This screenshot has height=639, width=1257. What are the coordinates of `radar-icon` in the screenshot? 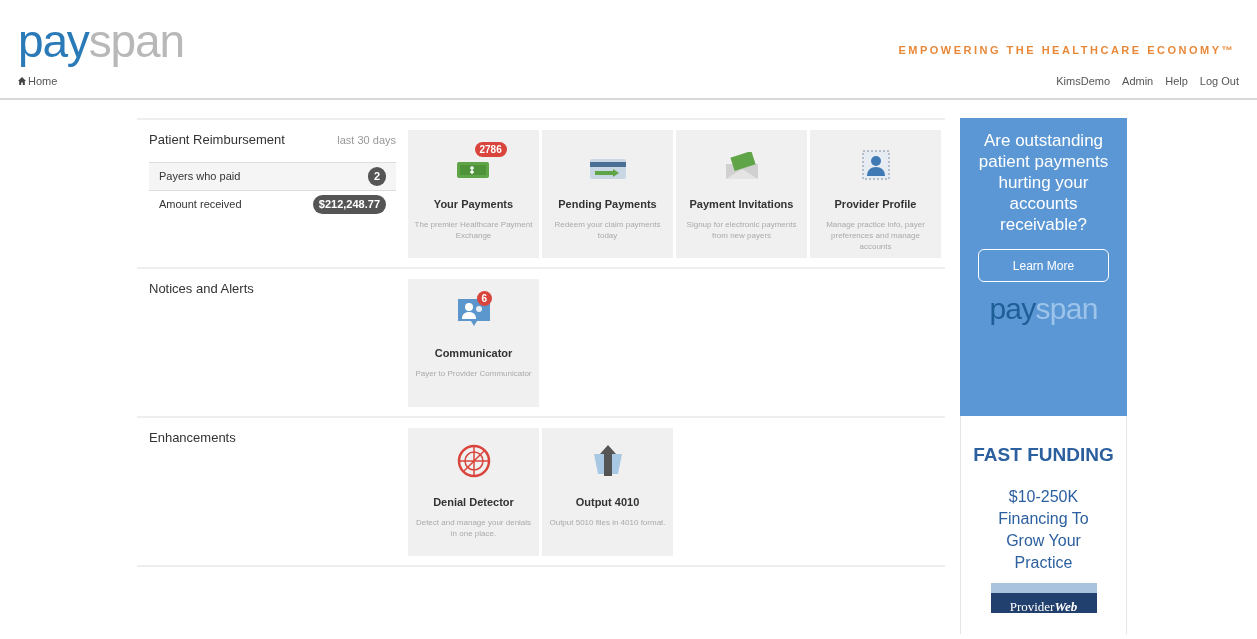 It's located at (473, 461).